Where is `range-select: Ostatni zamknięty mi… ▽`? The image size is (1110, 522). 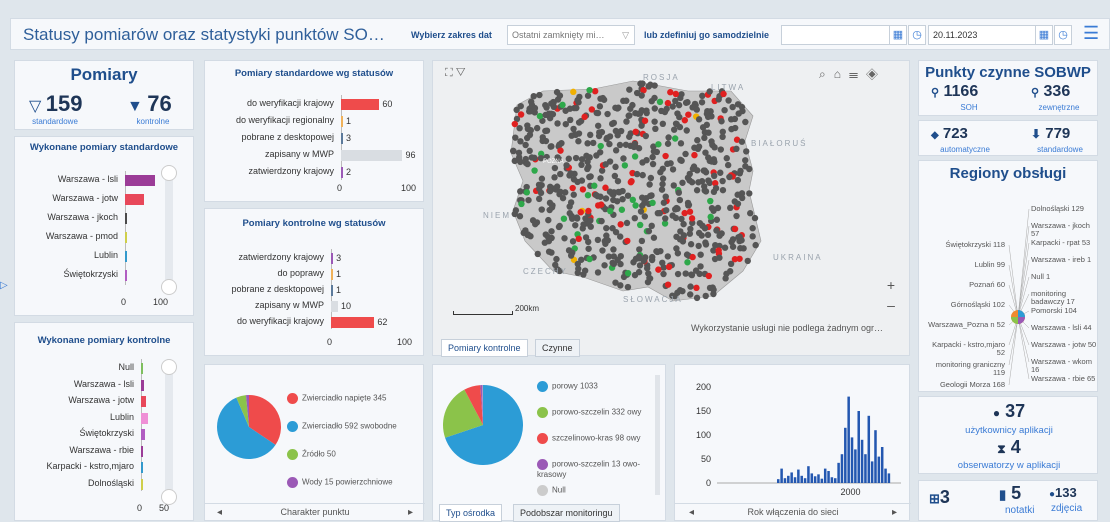
range-select: Ostatni zamknięty mi… ▽ is located at coordinates (571, 35).